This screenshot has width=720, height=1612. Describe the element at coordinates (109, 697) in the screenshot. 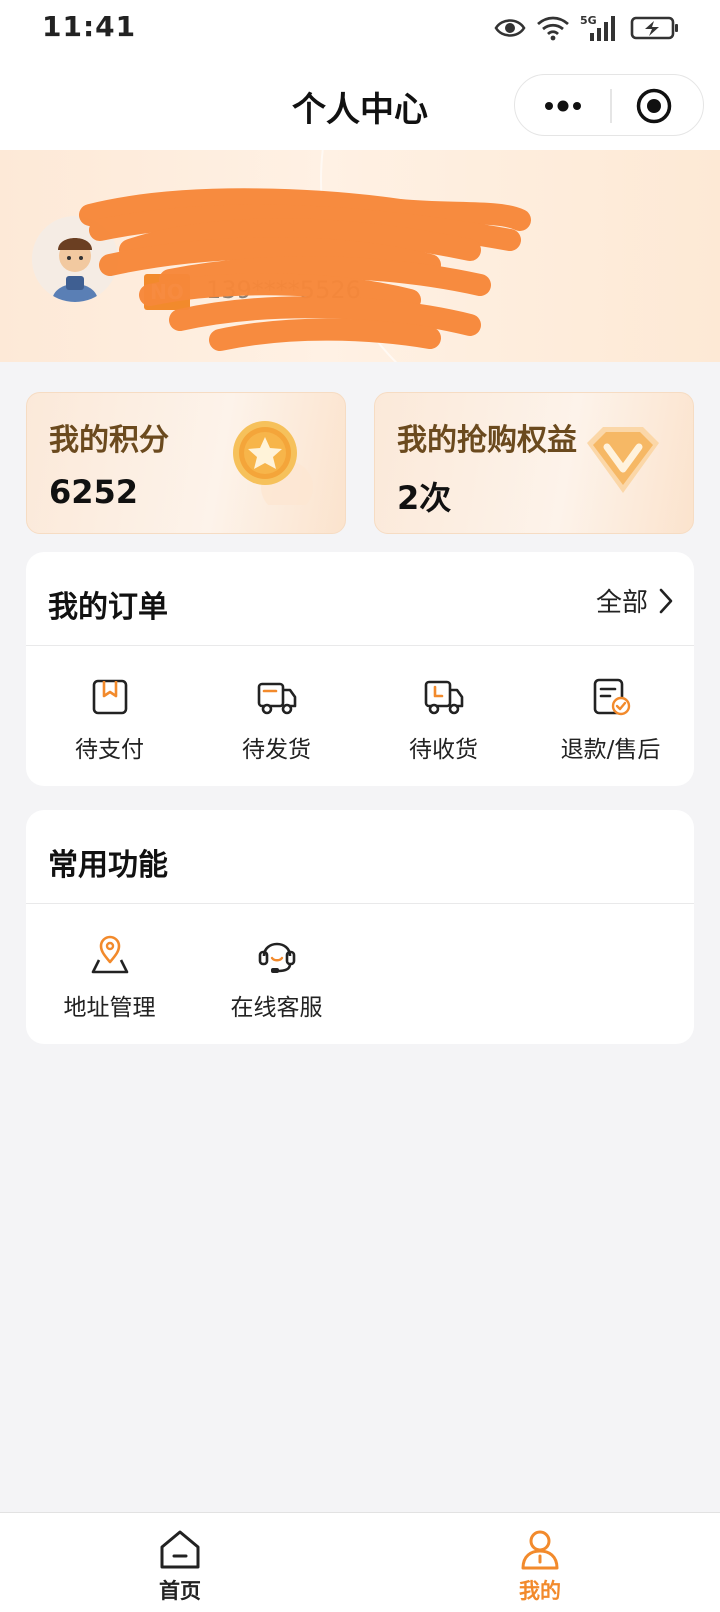

I see `wallet-icon` at that location.